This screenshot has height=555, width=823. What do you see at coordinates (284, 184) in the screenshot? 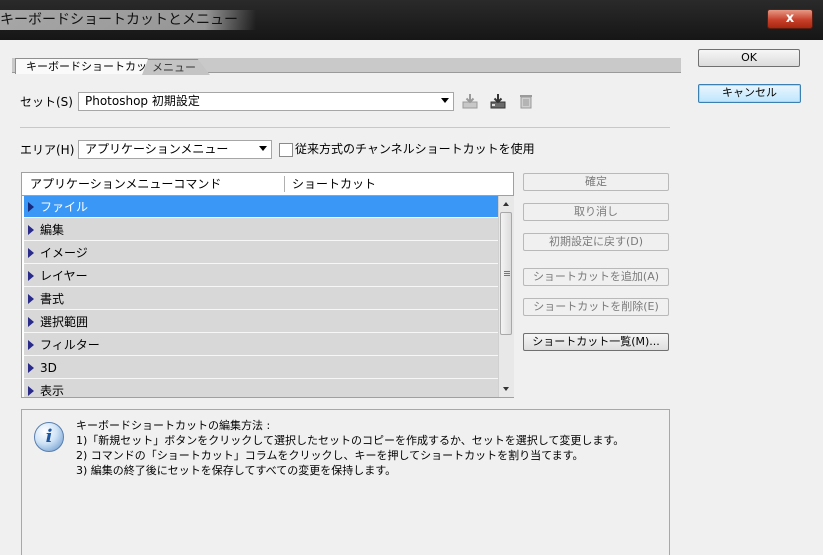
I see `column-divider` at bounding box center [284, 184].